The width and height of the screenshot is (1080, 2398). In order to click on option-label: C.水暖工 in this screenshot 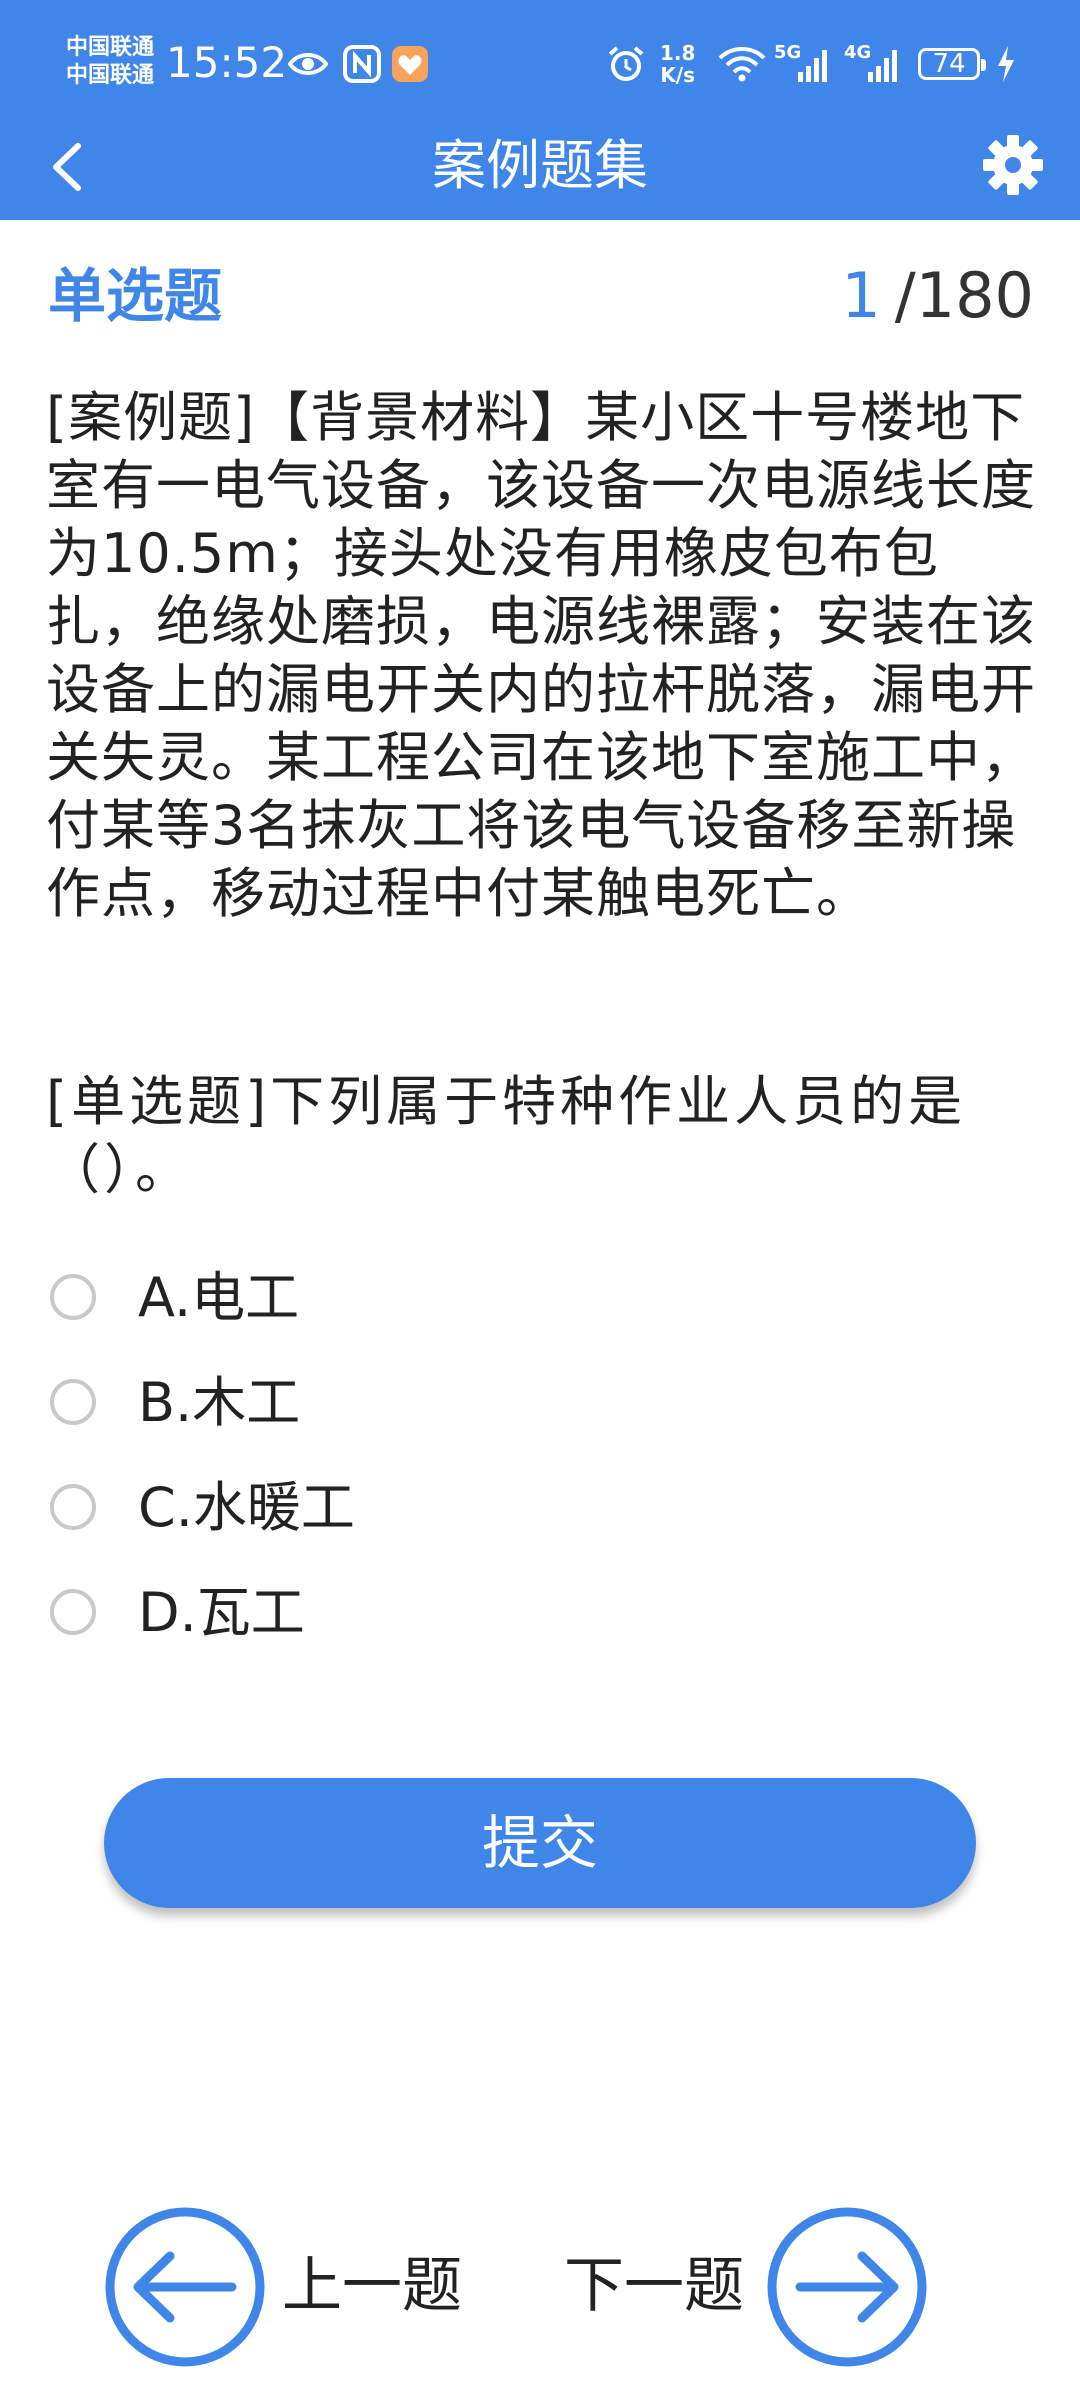, I will do `click(246, 1507)`.